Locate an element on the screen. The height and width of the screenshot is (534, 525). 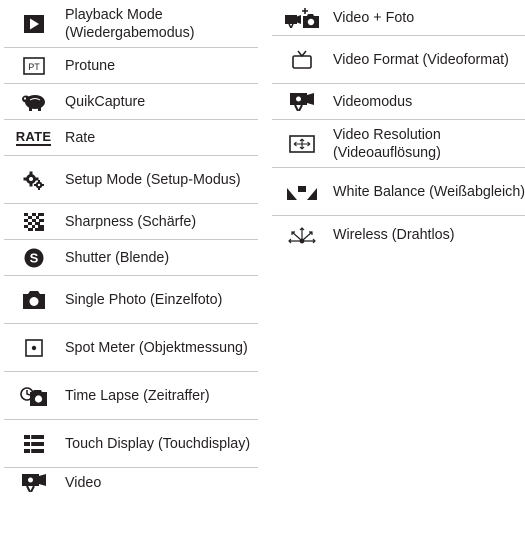
video-mode-icon is located at coordinates (301, 101).